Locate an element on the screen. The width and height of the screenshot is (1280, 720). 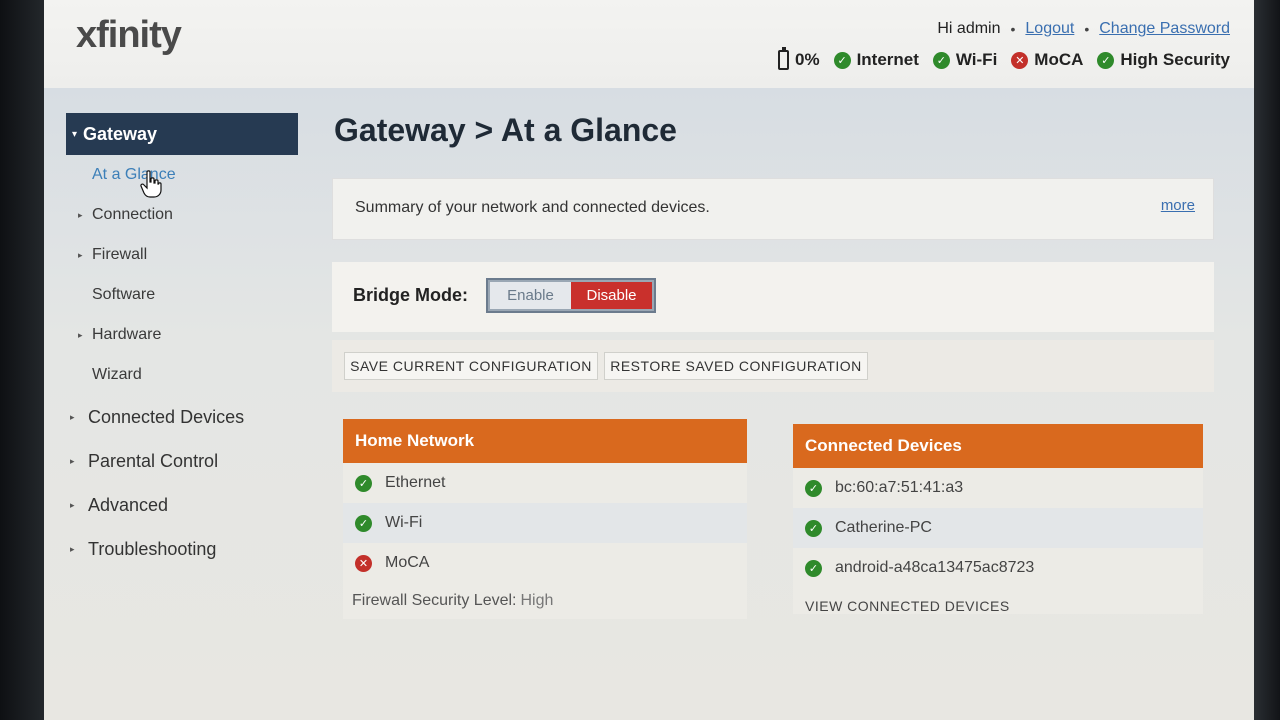
sidebar-item-parental-control: ▸ Parental Control is located at coordinates (182, 461).